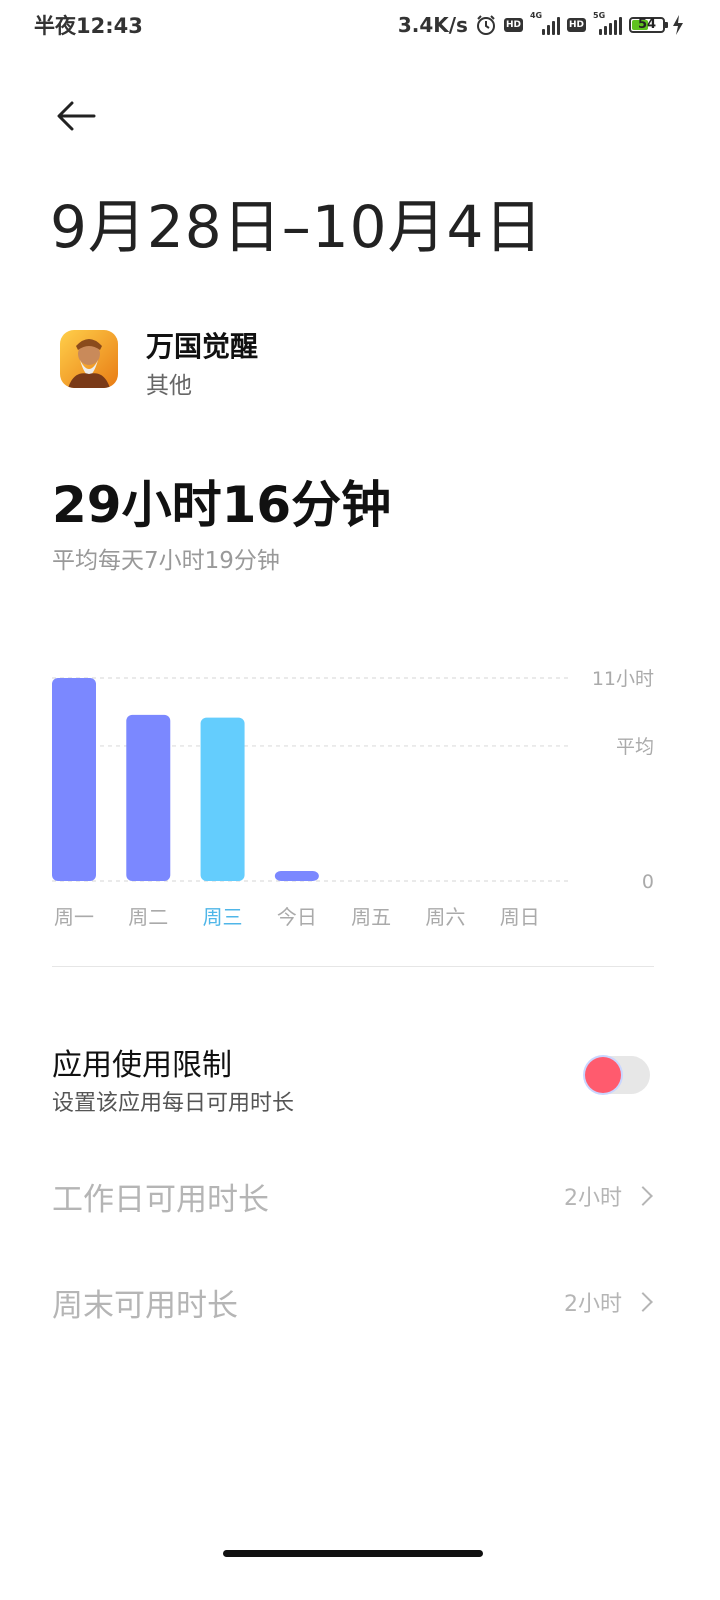  I want to click on bar-周一, so click(74, 779).